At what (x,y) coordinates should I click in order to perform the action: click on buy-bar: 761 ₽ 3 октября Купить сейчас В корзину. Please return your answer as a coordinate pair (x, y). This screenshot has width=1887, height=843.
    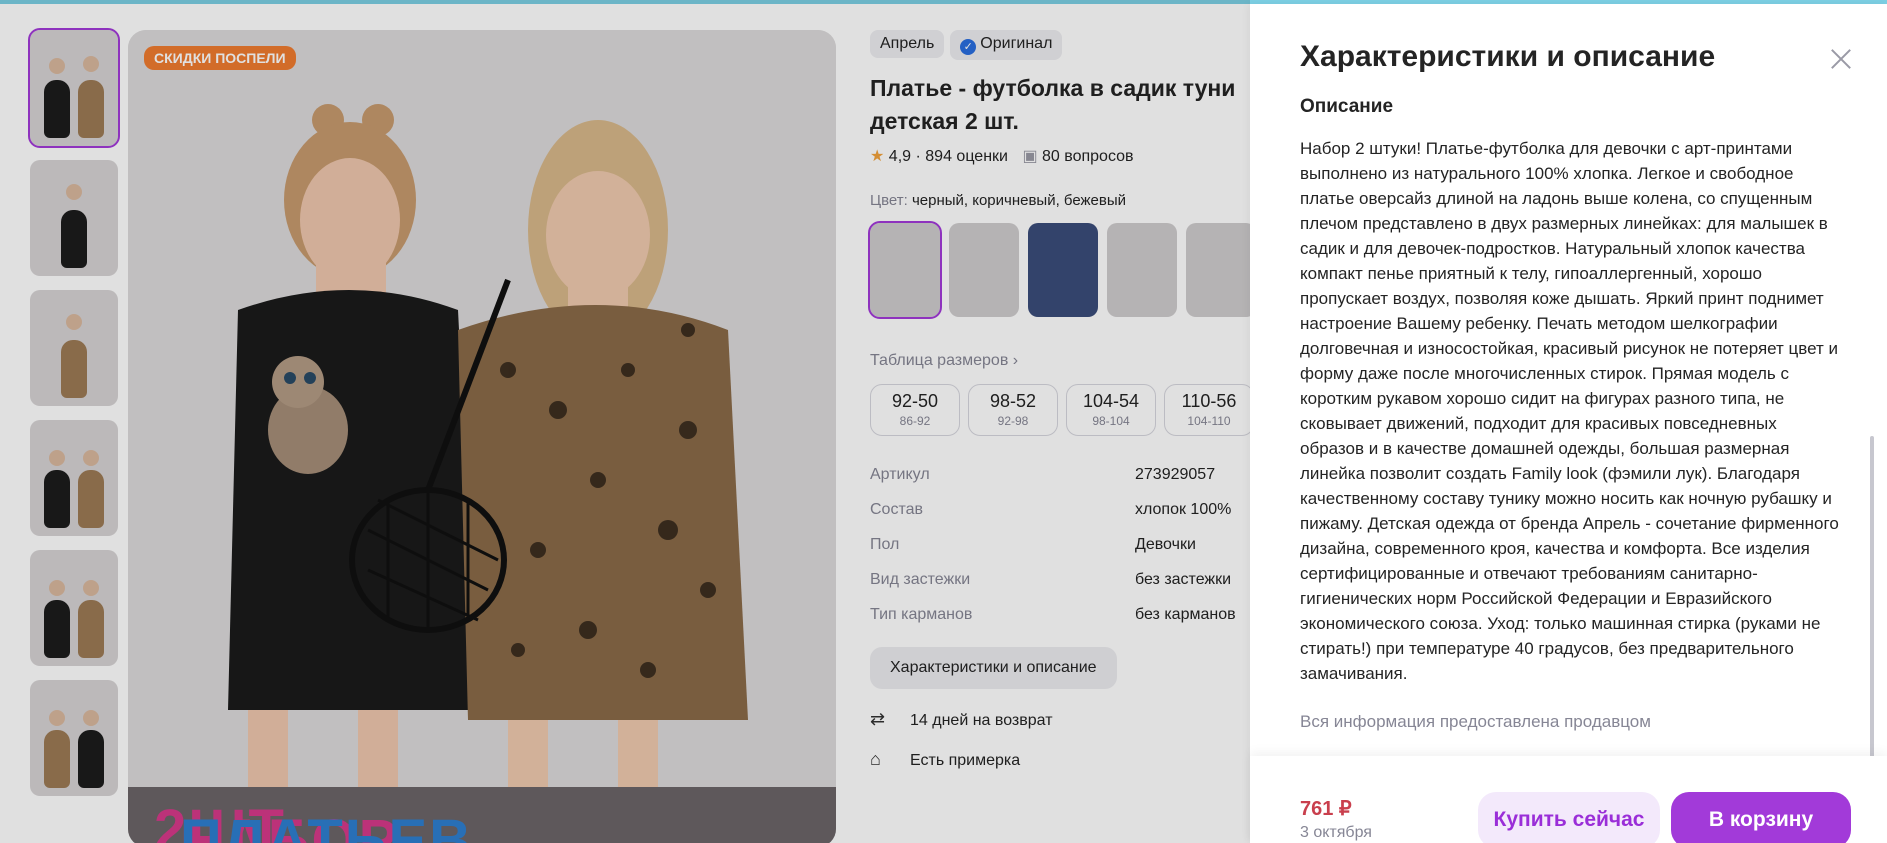
    Looking at the image, I should click on (1568, 799).